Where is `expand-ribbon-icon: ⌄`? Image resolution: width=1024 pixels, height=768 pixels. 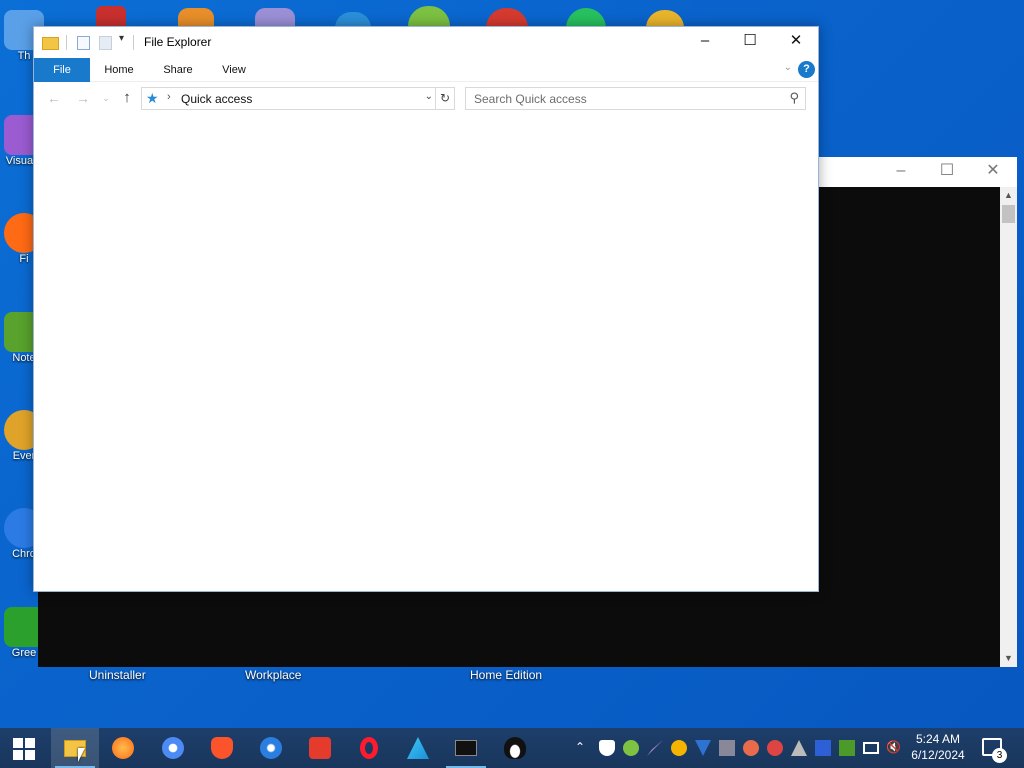 expand-ribbon-icon: ⌄ is located at coordinates (788, 67).